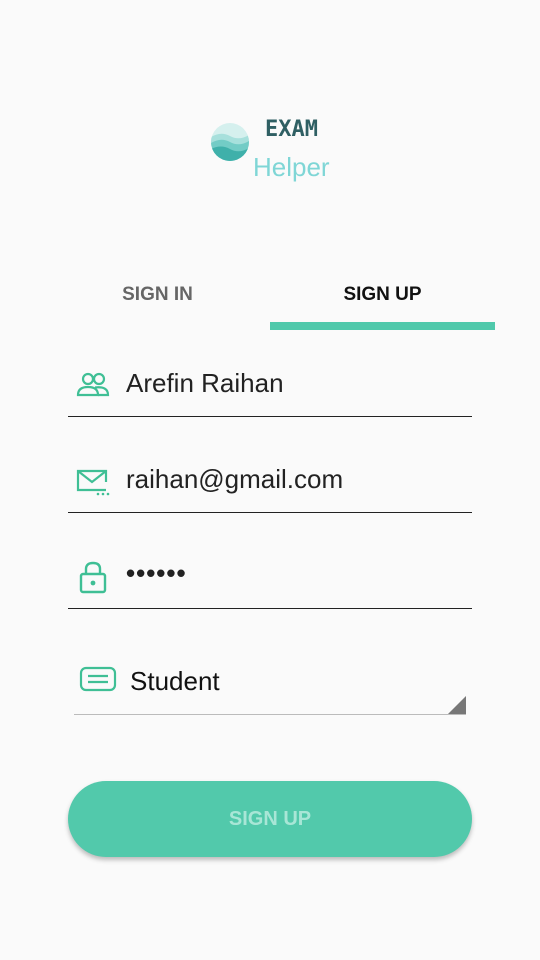 The image size is (540, 960). Describe the element at coordinates (270, 819) in the screenshot. I see `sign-up-button: SIGN UP` at that location.